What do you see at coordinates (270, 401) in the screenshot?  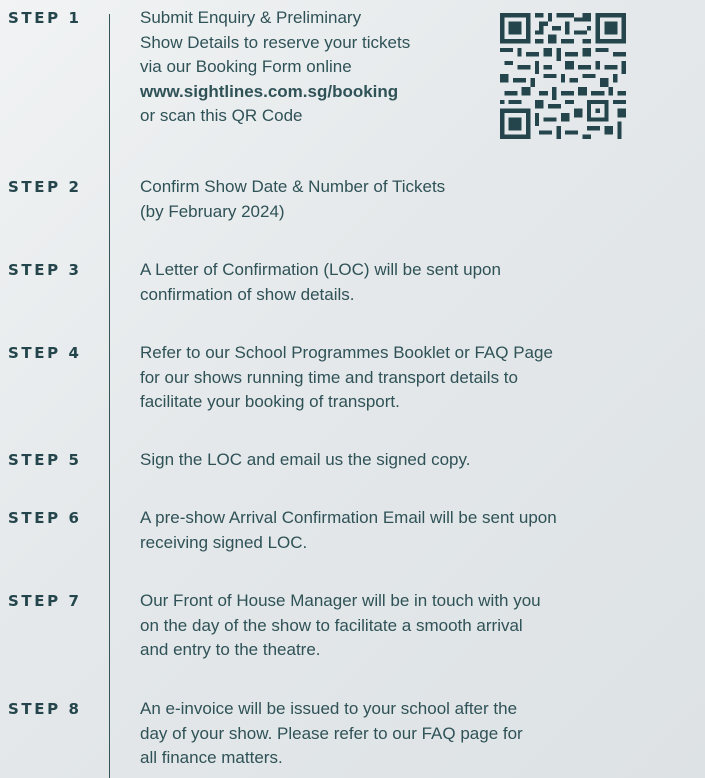 I see `step-text-line: facilitate your booking of transport.` at bounding box center [270, 401].